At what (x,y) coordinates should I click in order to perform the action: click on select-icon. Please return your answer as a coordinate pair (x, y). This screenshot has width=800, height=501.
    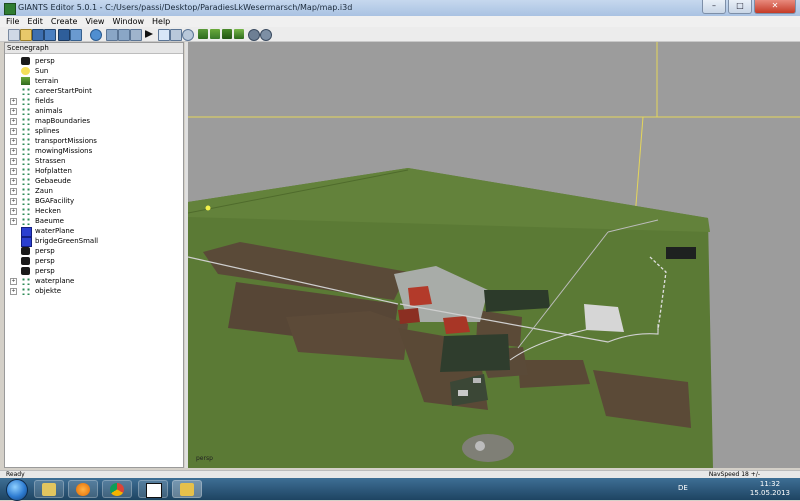
    Looking at the image, I should click on (164, 35).